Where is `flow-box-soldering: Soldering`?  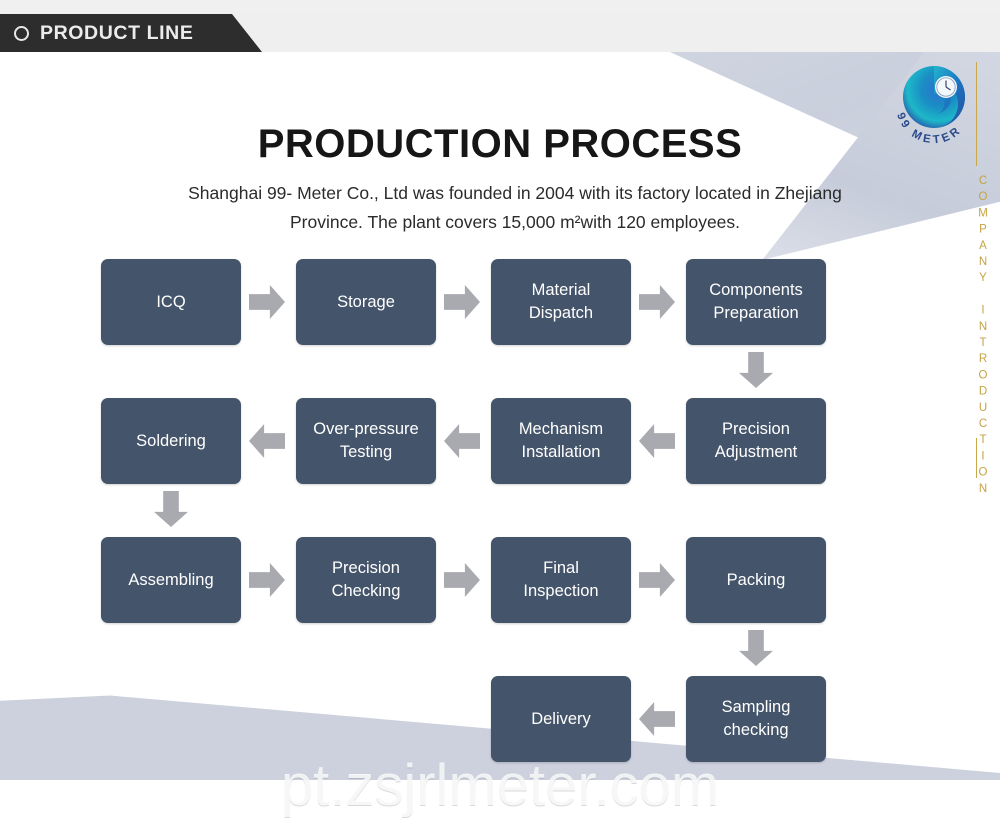
flow-box-soldering: Soldering is located at coordinates (171, 441).